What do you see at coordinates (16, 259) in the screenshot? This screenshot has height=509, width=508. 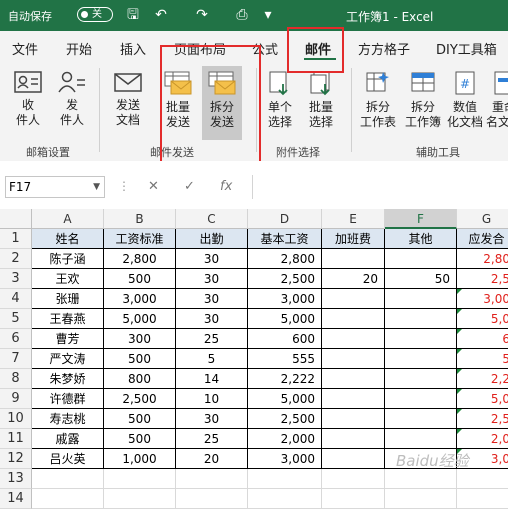 I see `row-header-2: 2` at bounding box center [16, 259].